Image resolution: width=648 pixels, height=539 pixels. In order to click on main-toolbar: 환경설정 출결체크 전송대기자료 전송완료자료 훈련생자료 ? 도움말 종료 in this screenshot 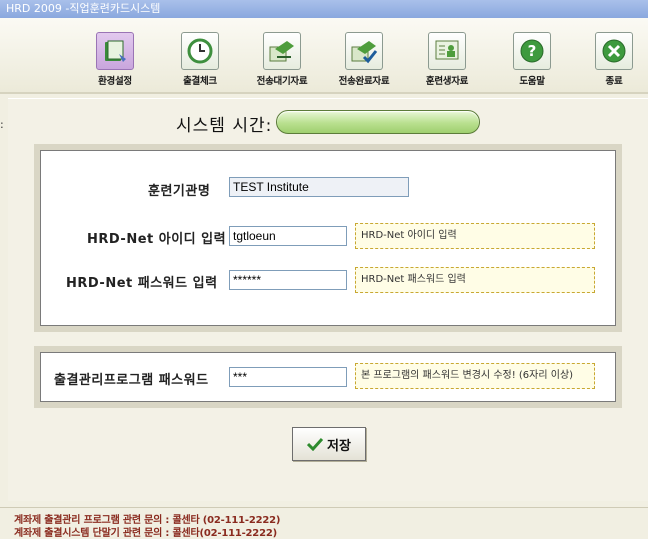, I will do `click(324, 56)`.